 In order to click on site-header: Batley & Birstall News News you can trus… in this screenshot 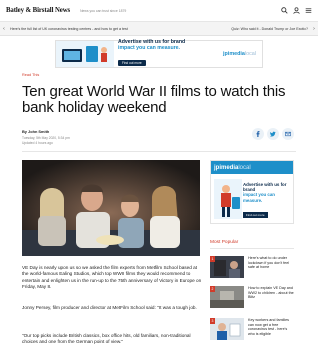, I will do `click(159, 11)`.